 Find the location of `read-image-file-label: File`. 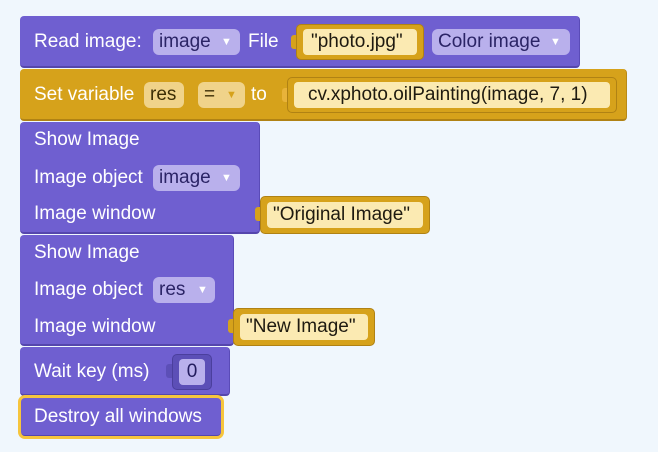

read-image-file-label: File is located at coordinates (263, 41).